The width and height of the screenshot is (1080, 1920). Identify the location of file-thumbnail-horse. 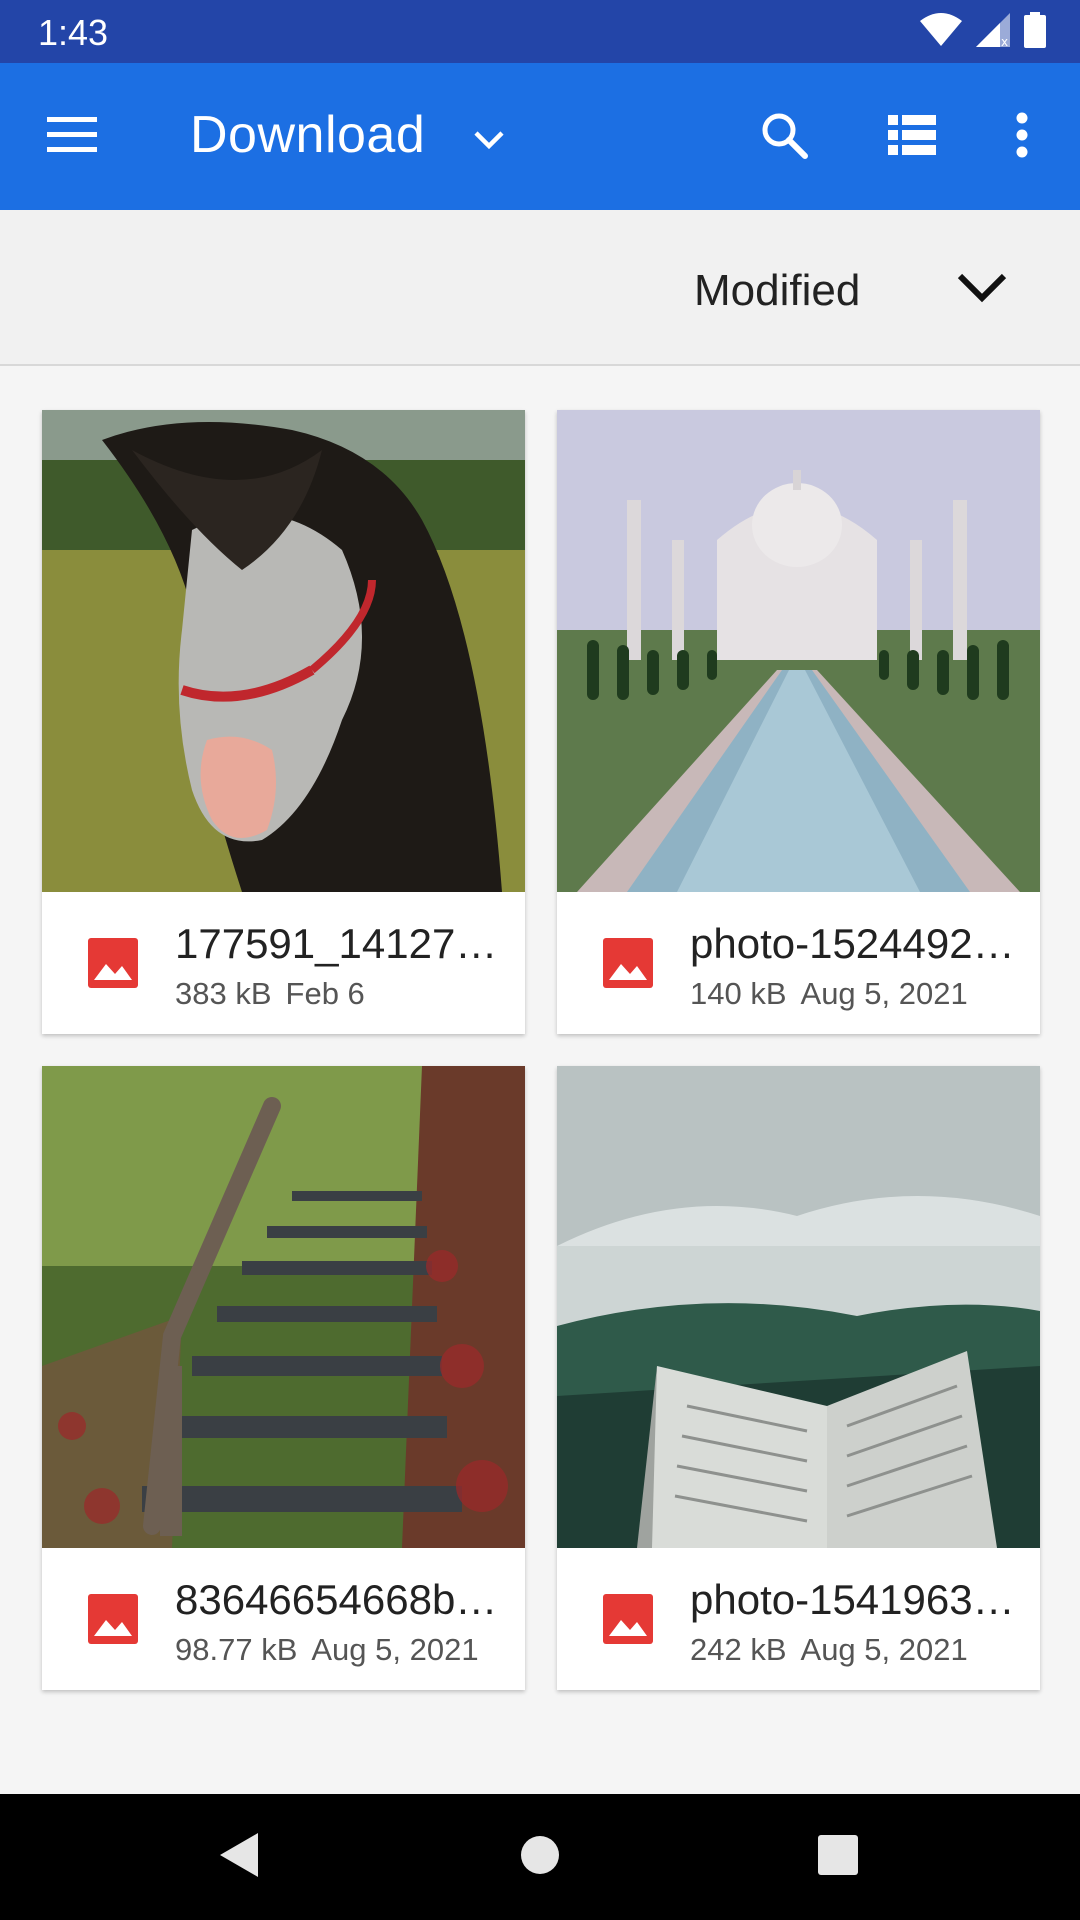
(283, 651).